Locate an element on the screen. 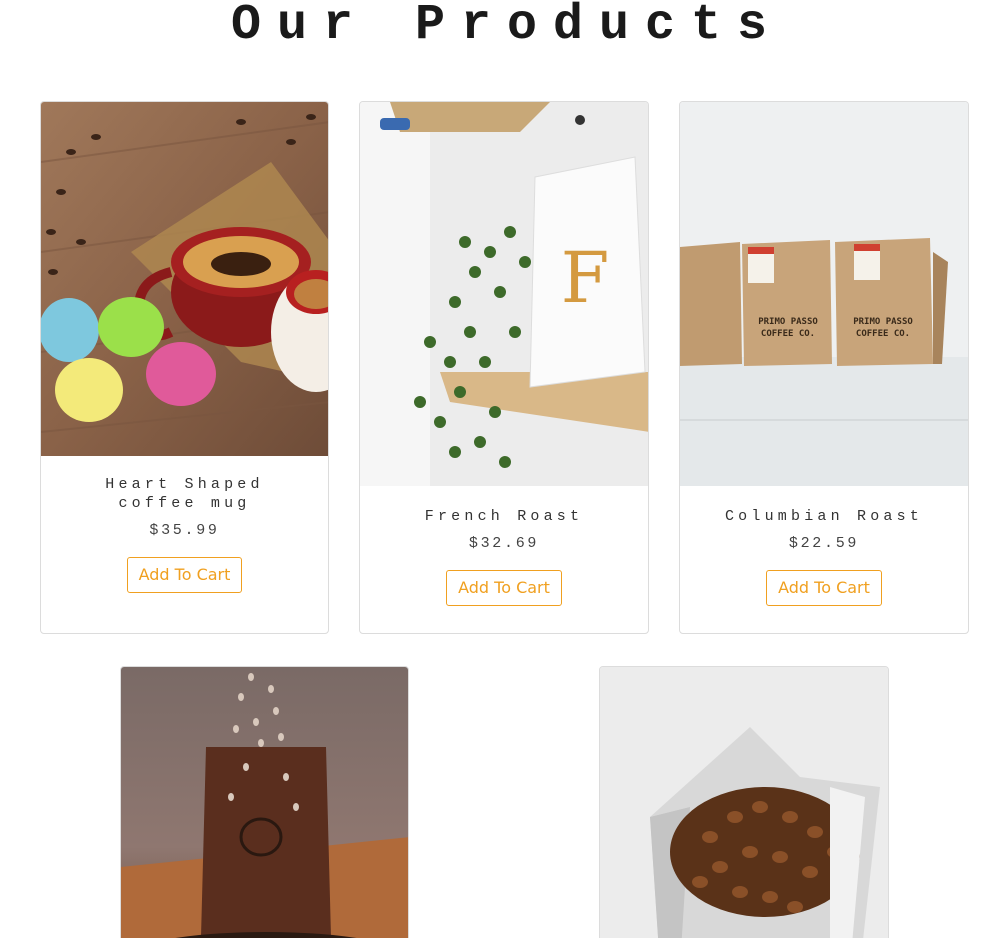  product-name: Columbian Roast is located at coordinates (824, 516).